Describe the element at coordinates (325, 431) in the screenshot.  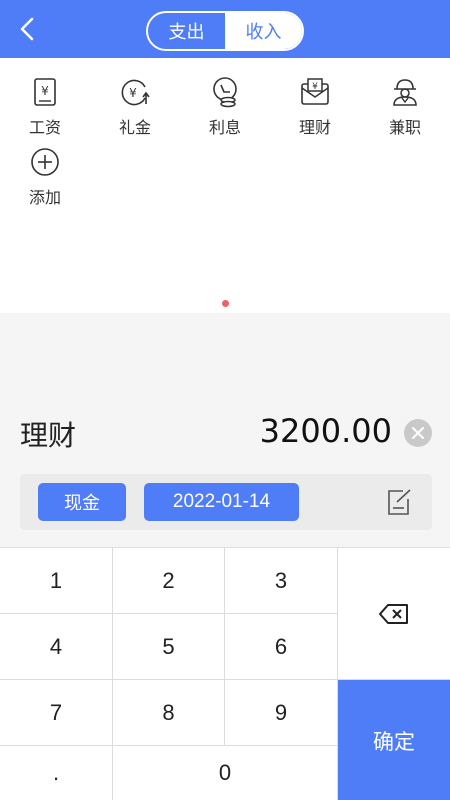
I see `amount-display: 3200.00` at that location.